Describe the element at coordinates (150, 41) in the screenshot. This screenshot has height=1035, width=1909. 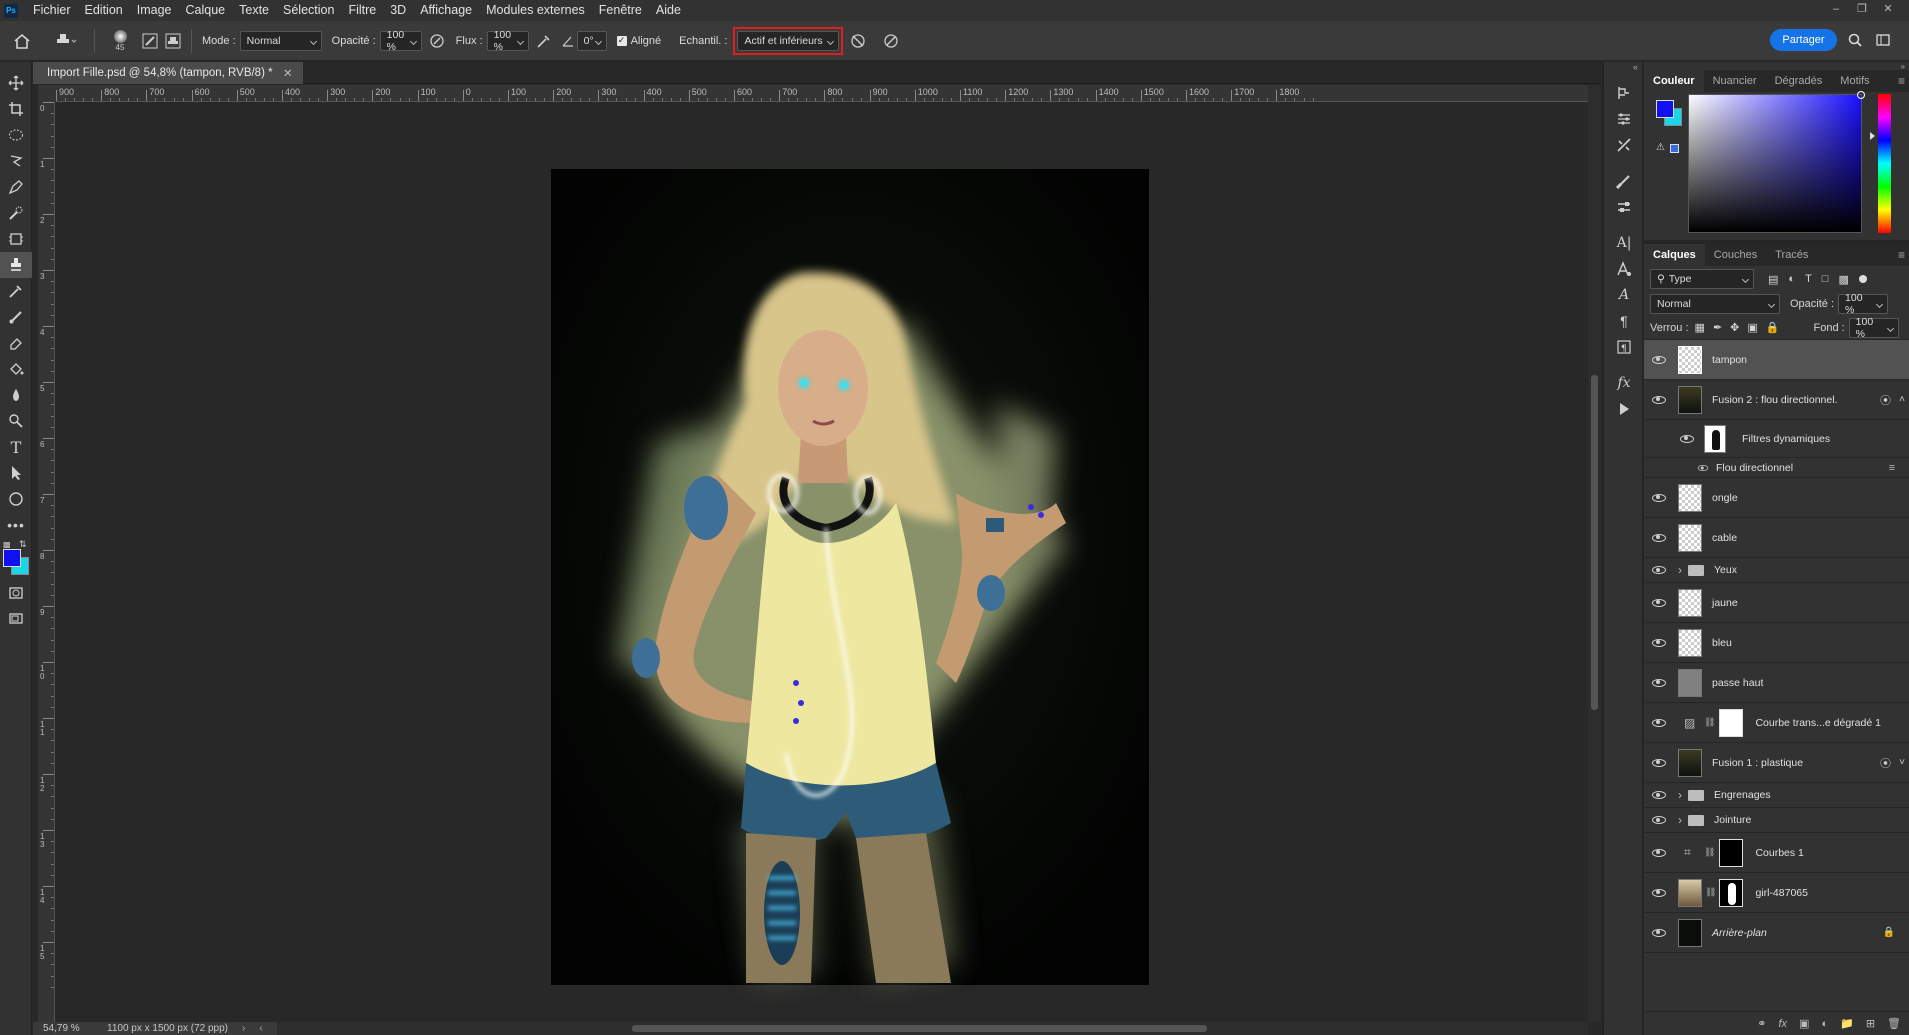
I see `brush-settings-icon` at that location.